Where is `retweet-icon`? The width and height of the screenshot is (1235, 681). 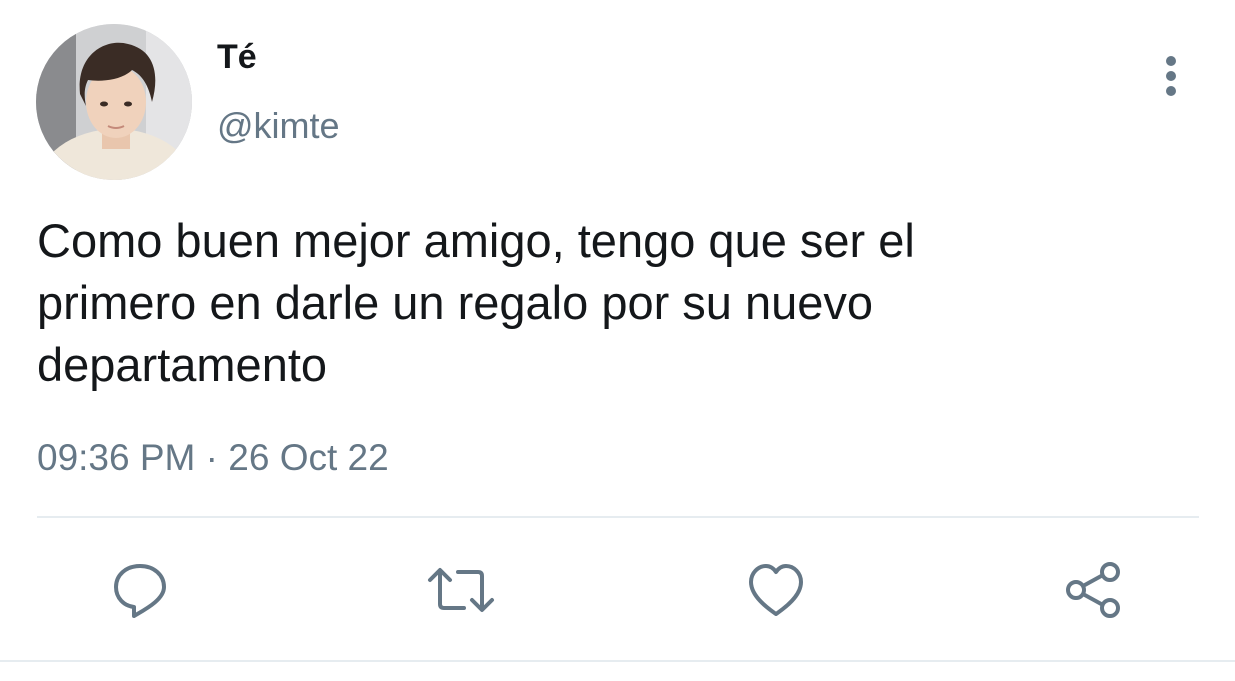
retweet-icon is located at coordinates (461, 590).